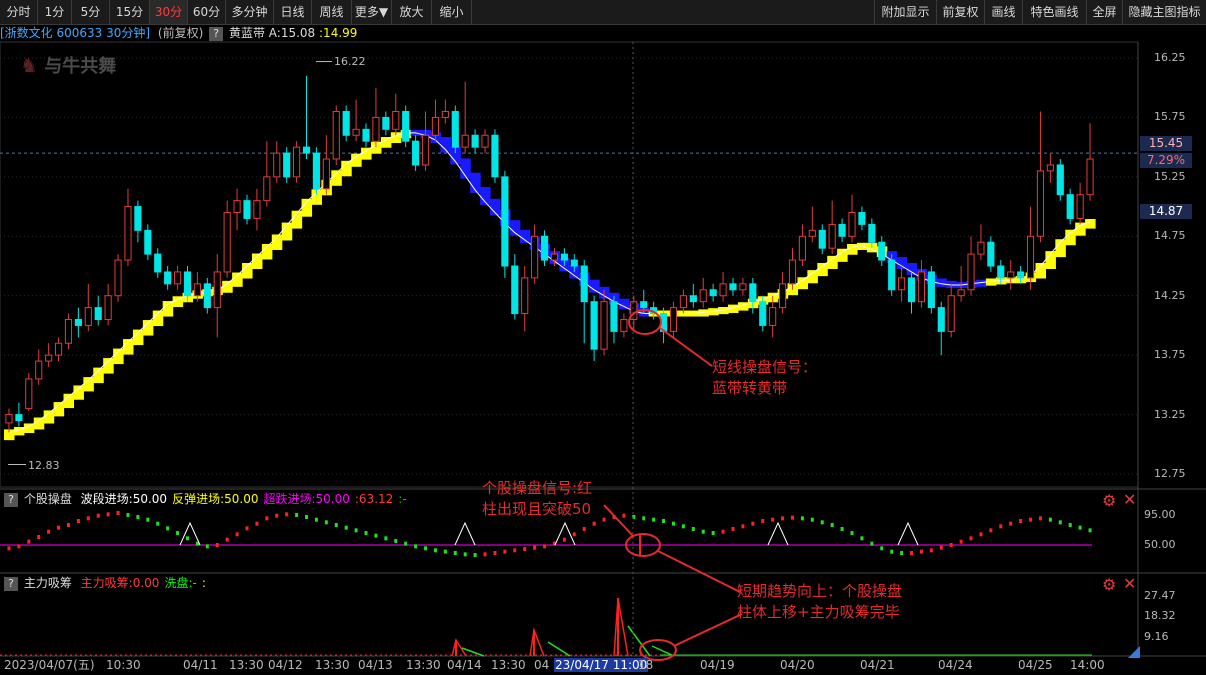 This screenshot has width=1206, height=675. I want to click on toolbar-btn-5: 60分, so click(207, 12).